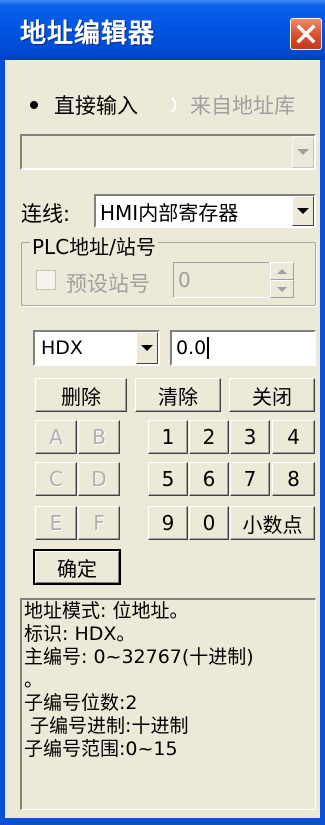 Image resolution: width=325 pixels, height=825 pixels. What do you see at coordinates (293, 479) in the screenshot?
I see `key-8: 8` at bounding box center [293, 479].